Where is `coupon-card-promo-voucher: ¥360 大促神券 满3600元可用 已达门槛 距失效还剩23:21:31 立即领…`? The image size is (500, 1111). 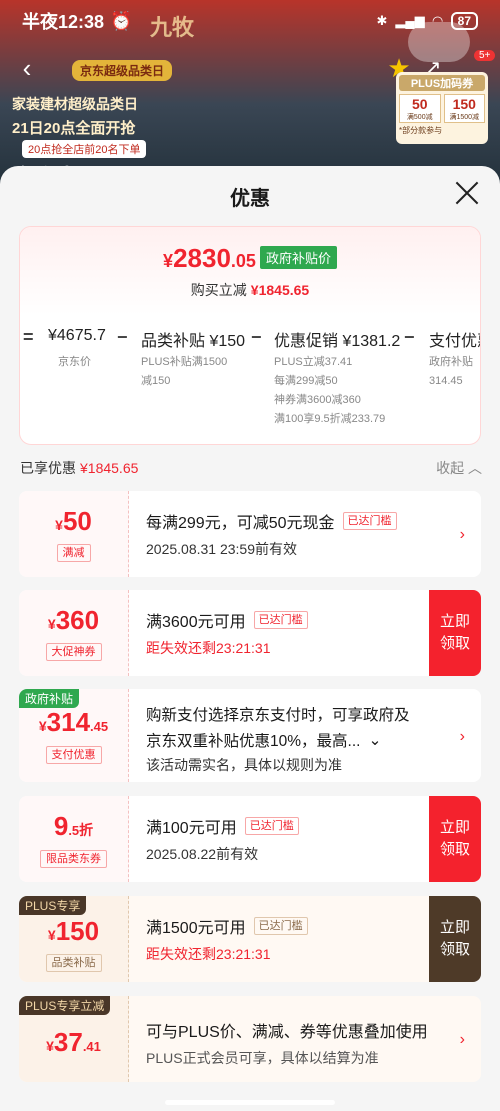 coupon-card-promo-voucher: ¥360 大促神券 满3600元可用 已达门槛 距失效还剩23:21:31 立即领… is located at coordinates (250, 633).